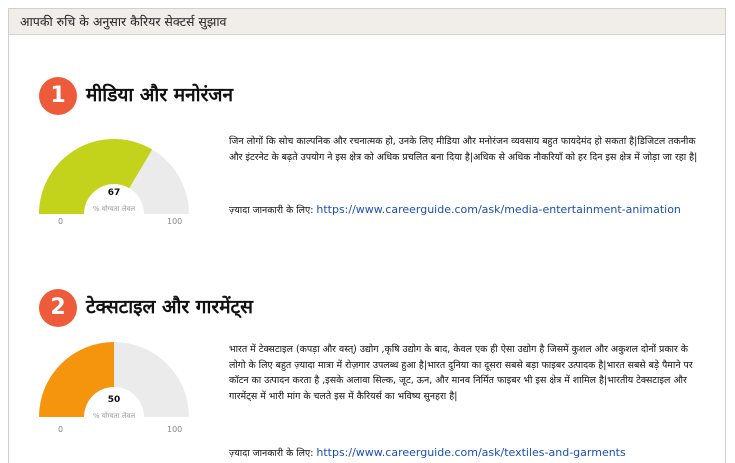  Describe the element at coordinates (114, 400) in the screenshot. I see `gauge-value: 50` at that location.